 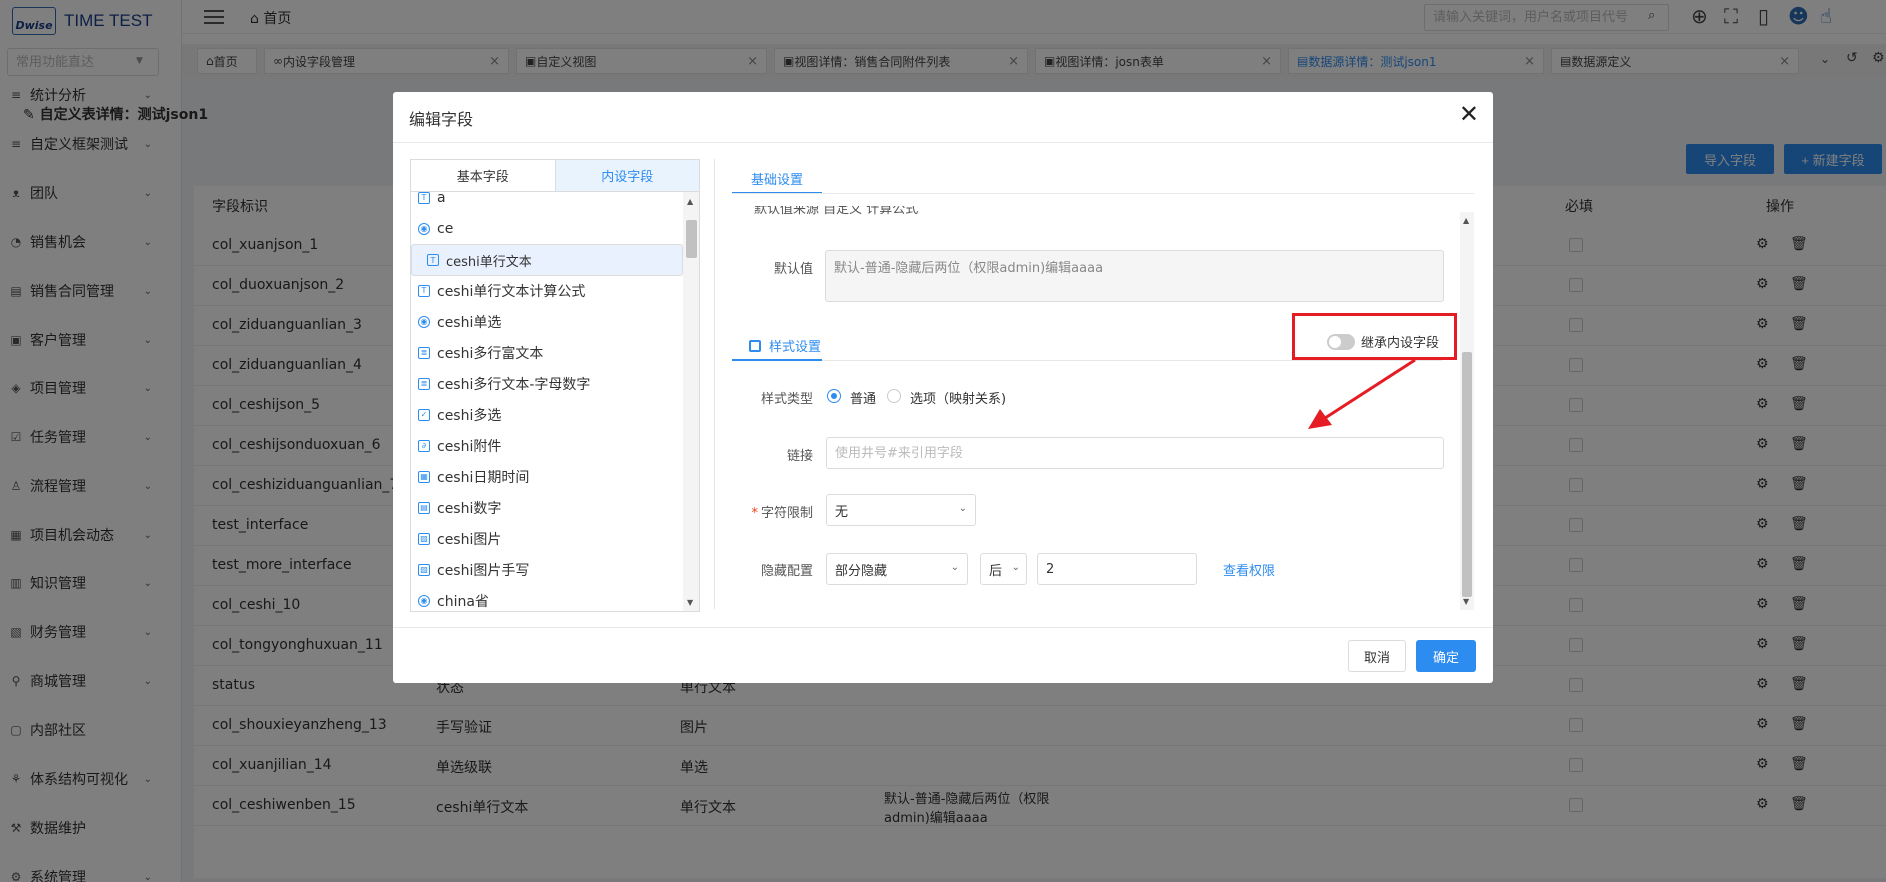 What do you see at coordinates (777, 360) in the screenshot?
I see `section-underline` at bounding box center [777, 360].